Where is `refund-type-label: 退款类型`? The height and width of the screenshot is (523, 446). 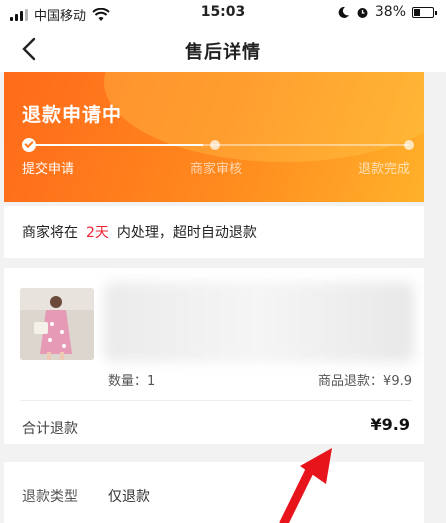
refund-type-label: 退款类型 is located at coordinates (50, 497).